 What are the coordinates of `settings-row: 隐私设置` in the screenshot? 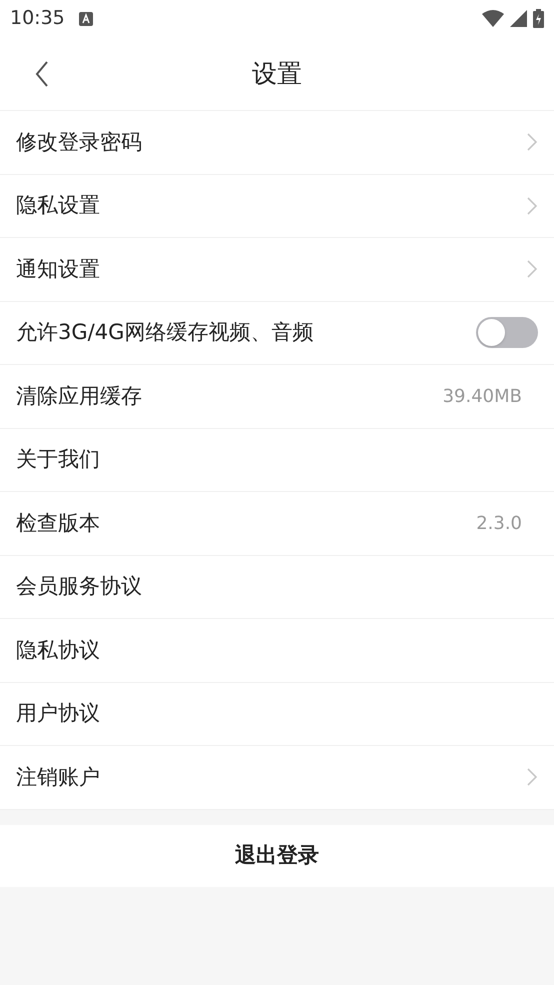 It's located at (277, 206).